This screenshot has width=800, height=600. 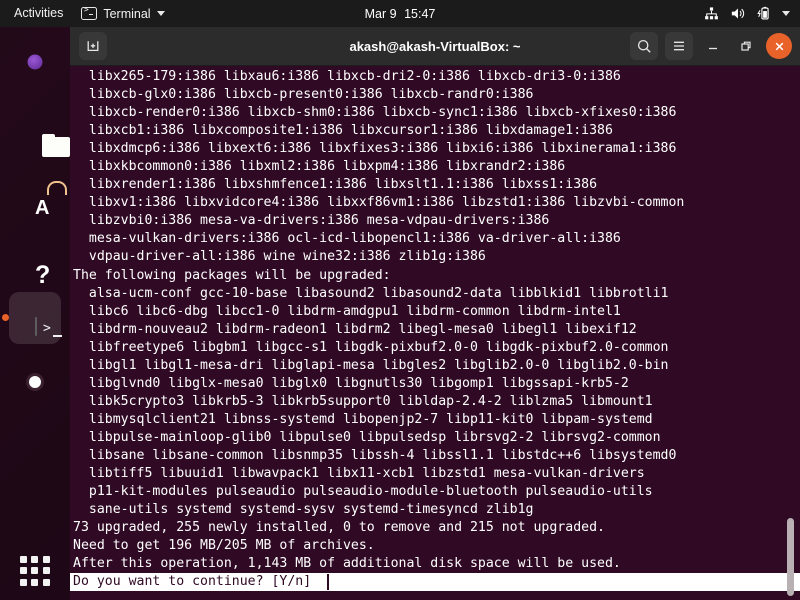 I want to click on search-icon, so click(x=644, y=46).